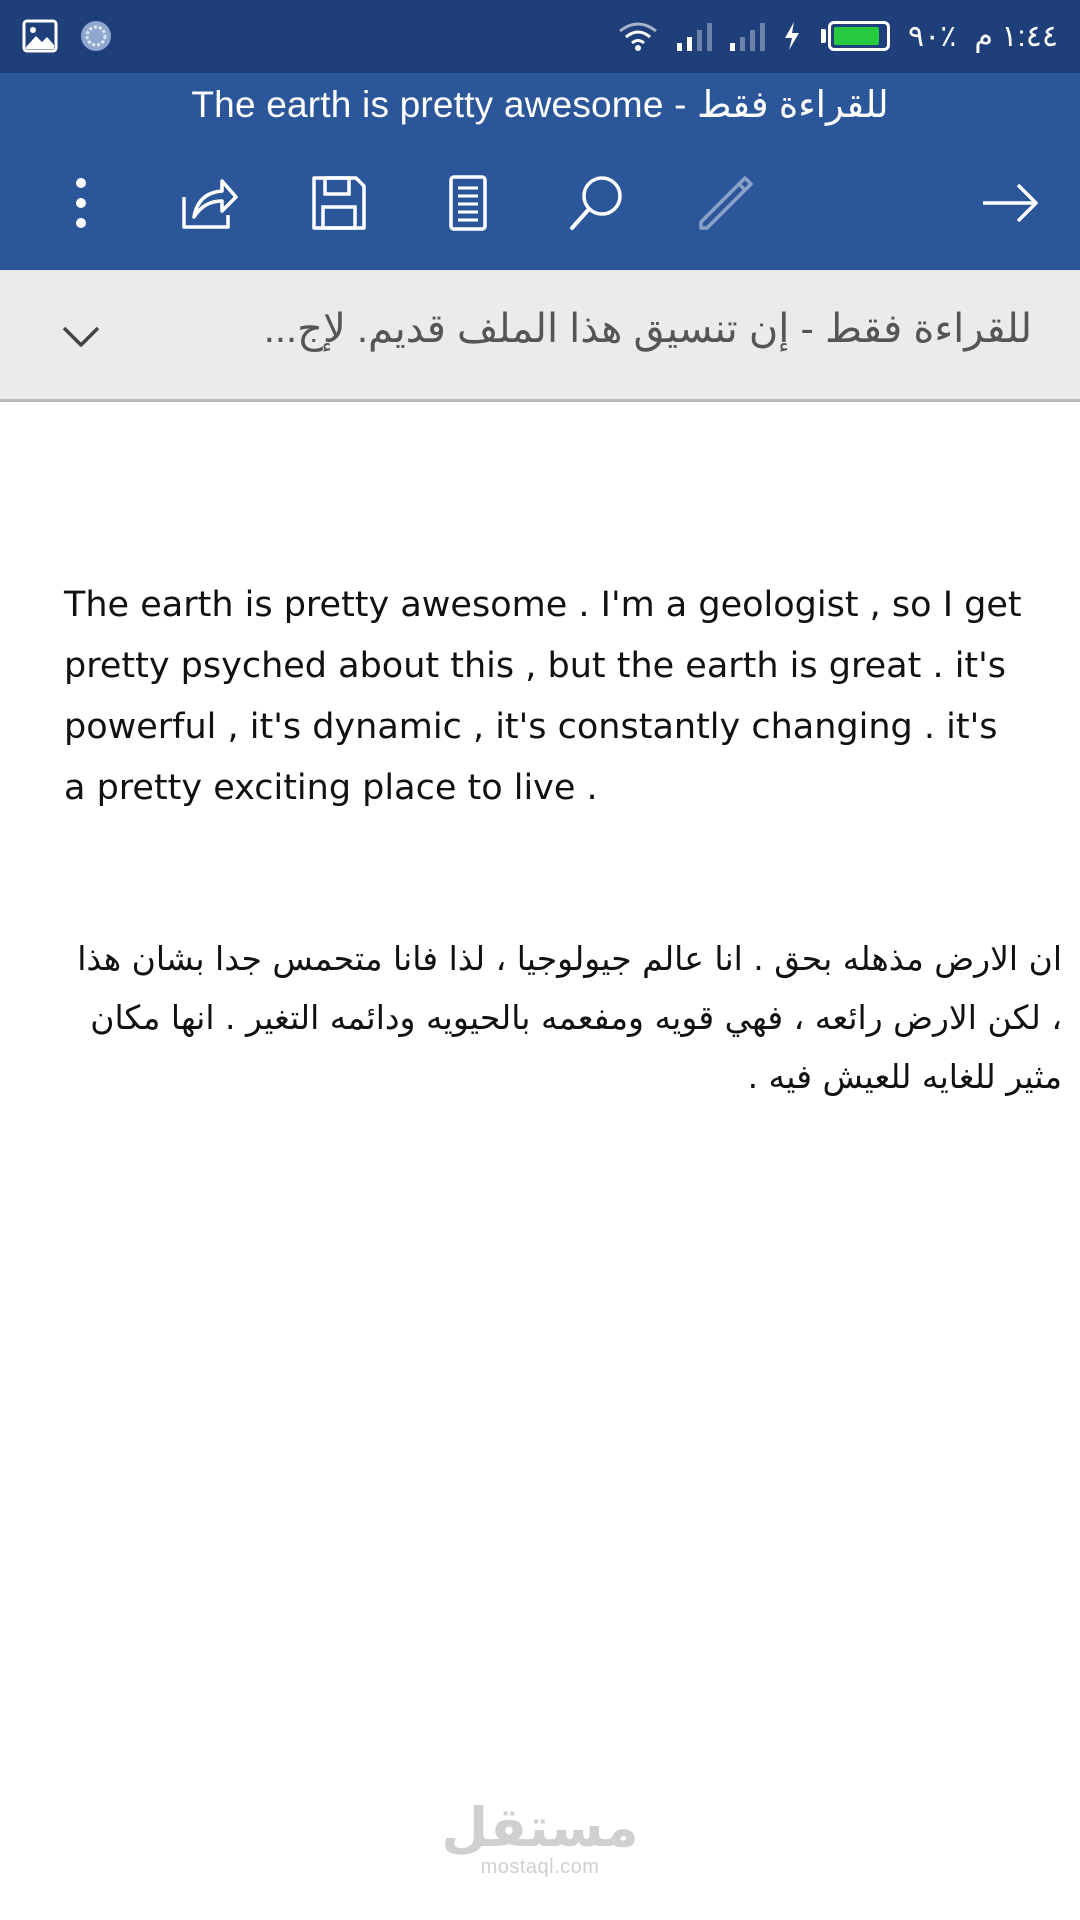 The height and width of the screenshot is (1920, 1080). What do you see at coordinates (638, 36) in the screenshot?
I see `wifi-icon` at bounding box center [638, 36].